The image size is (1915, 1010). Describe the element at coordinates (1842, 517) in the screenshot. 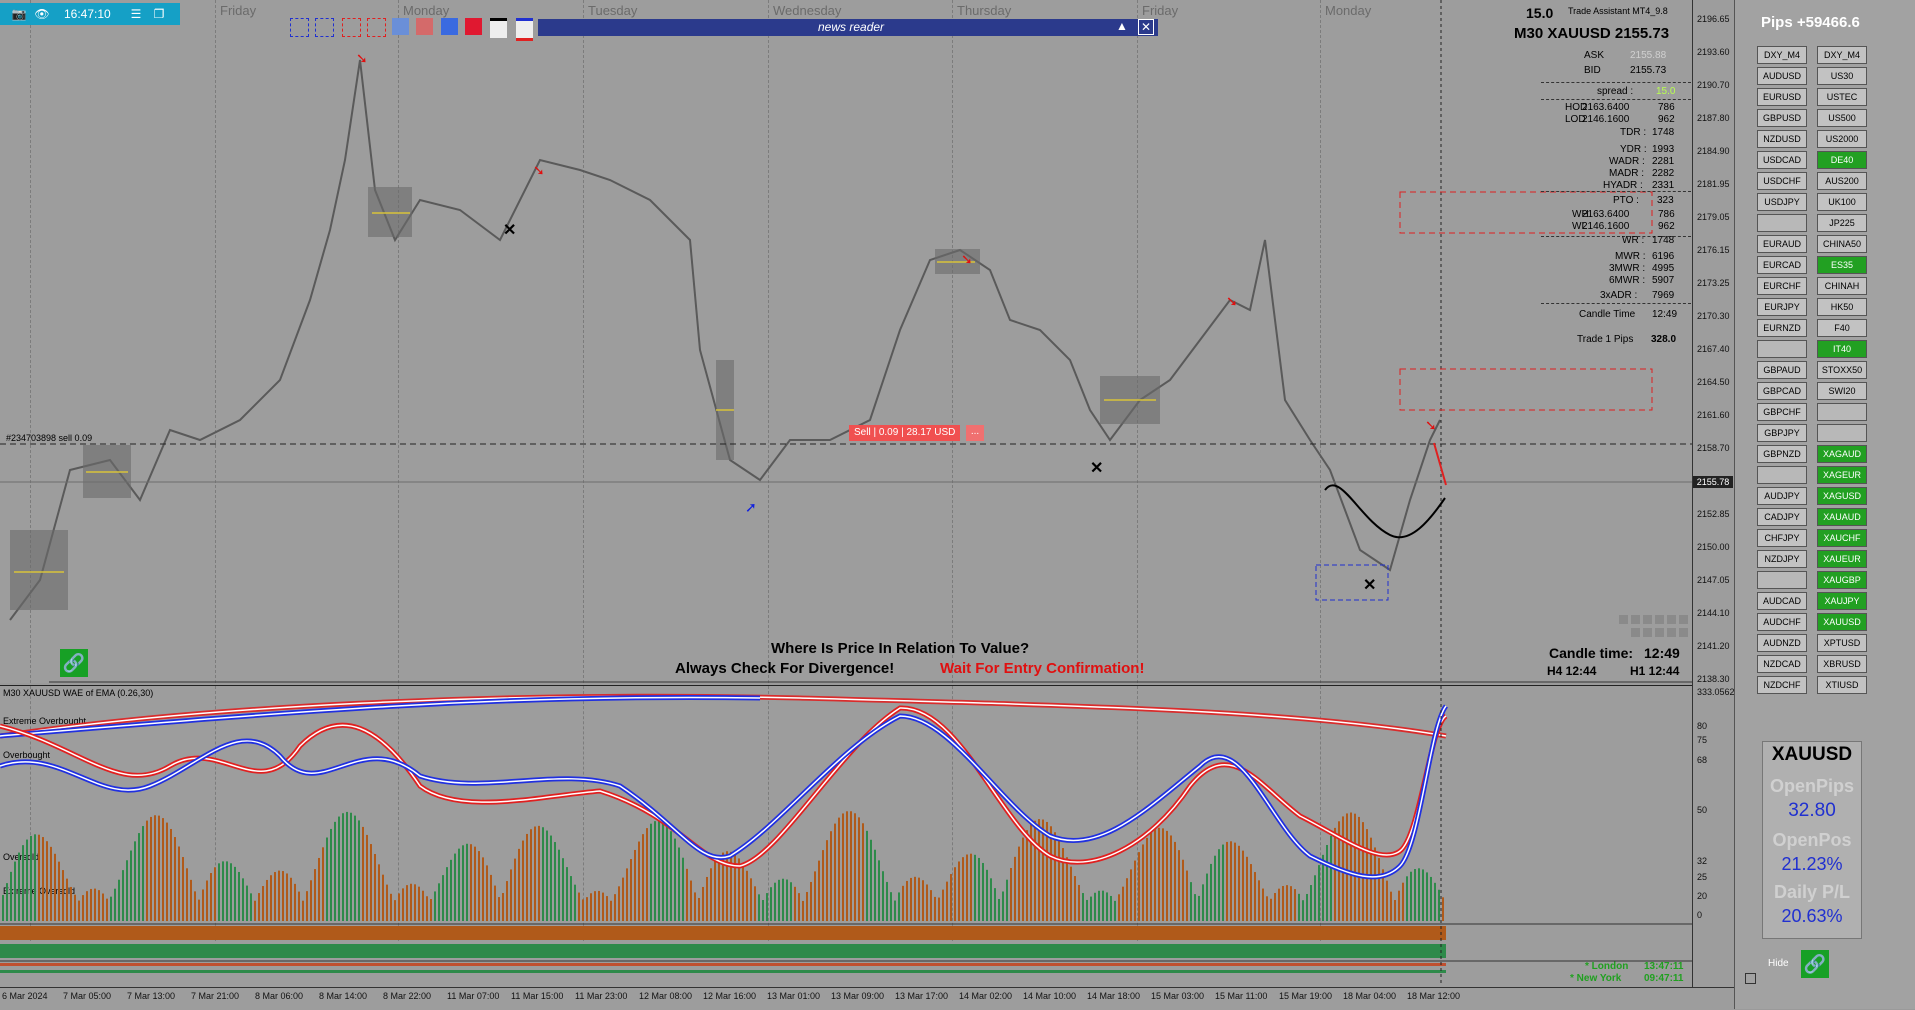

I see `symbol-button: XAUAUD` at that location.